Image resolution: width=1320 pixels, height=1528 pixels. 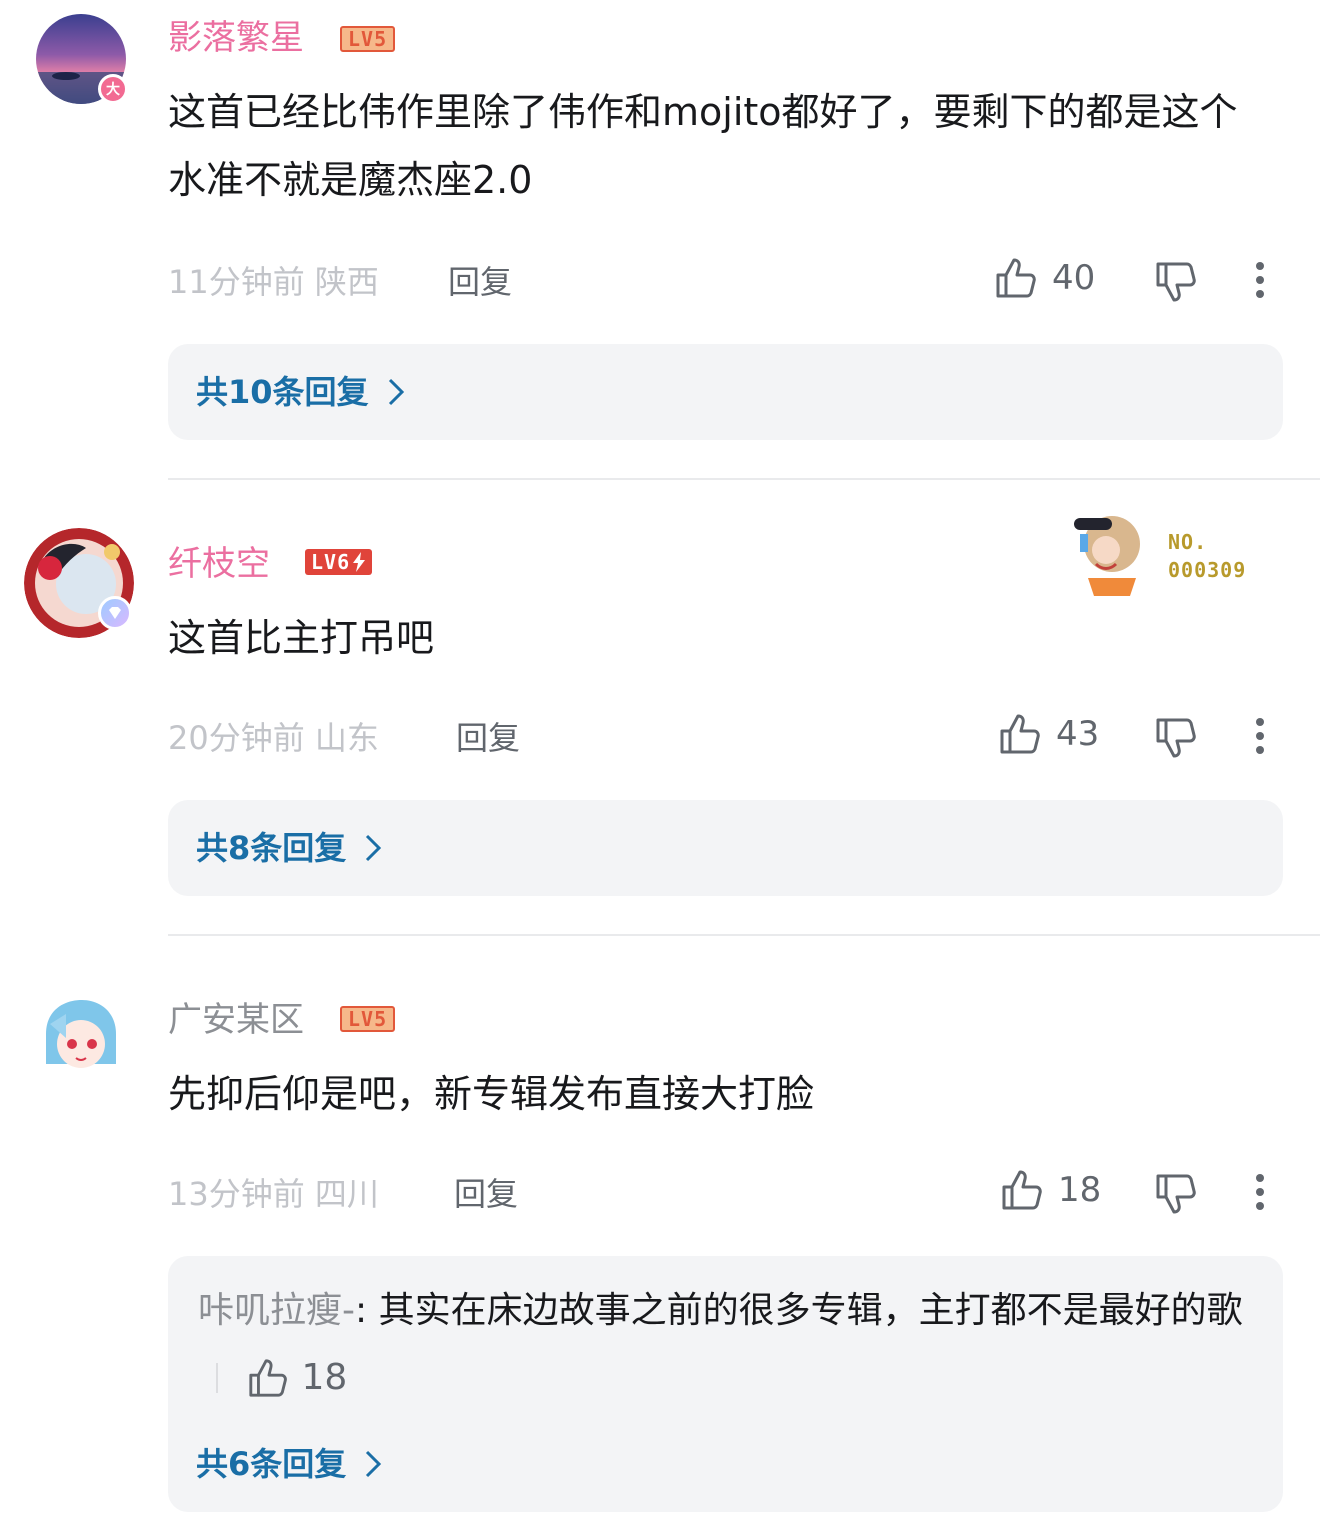 I want to click on replies-box: 咔叽拉瘦-: 其实在床边故事之前的很多专辑，主打都不是最好的歌 18 共6条回复, so click(x=725, y=1384).